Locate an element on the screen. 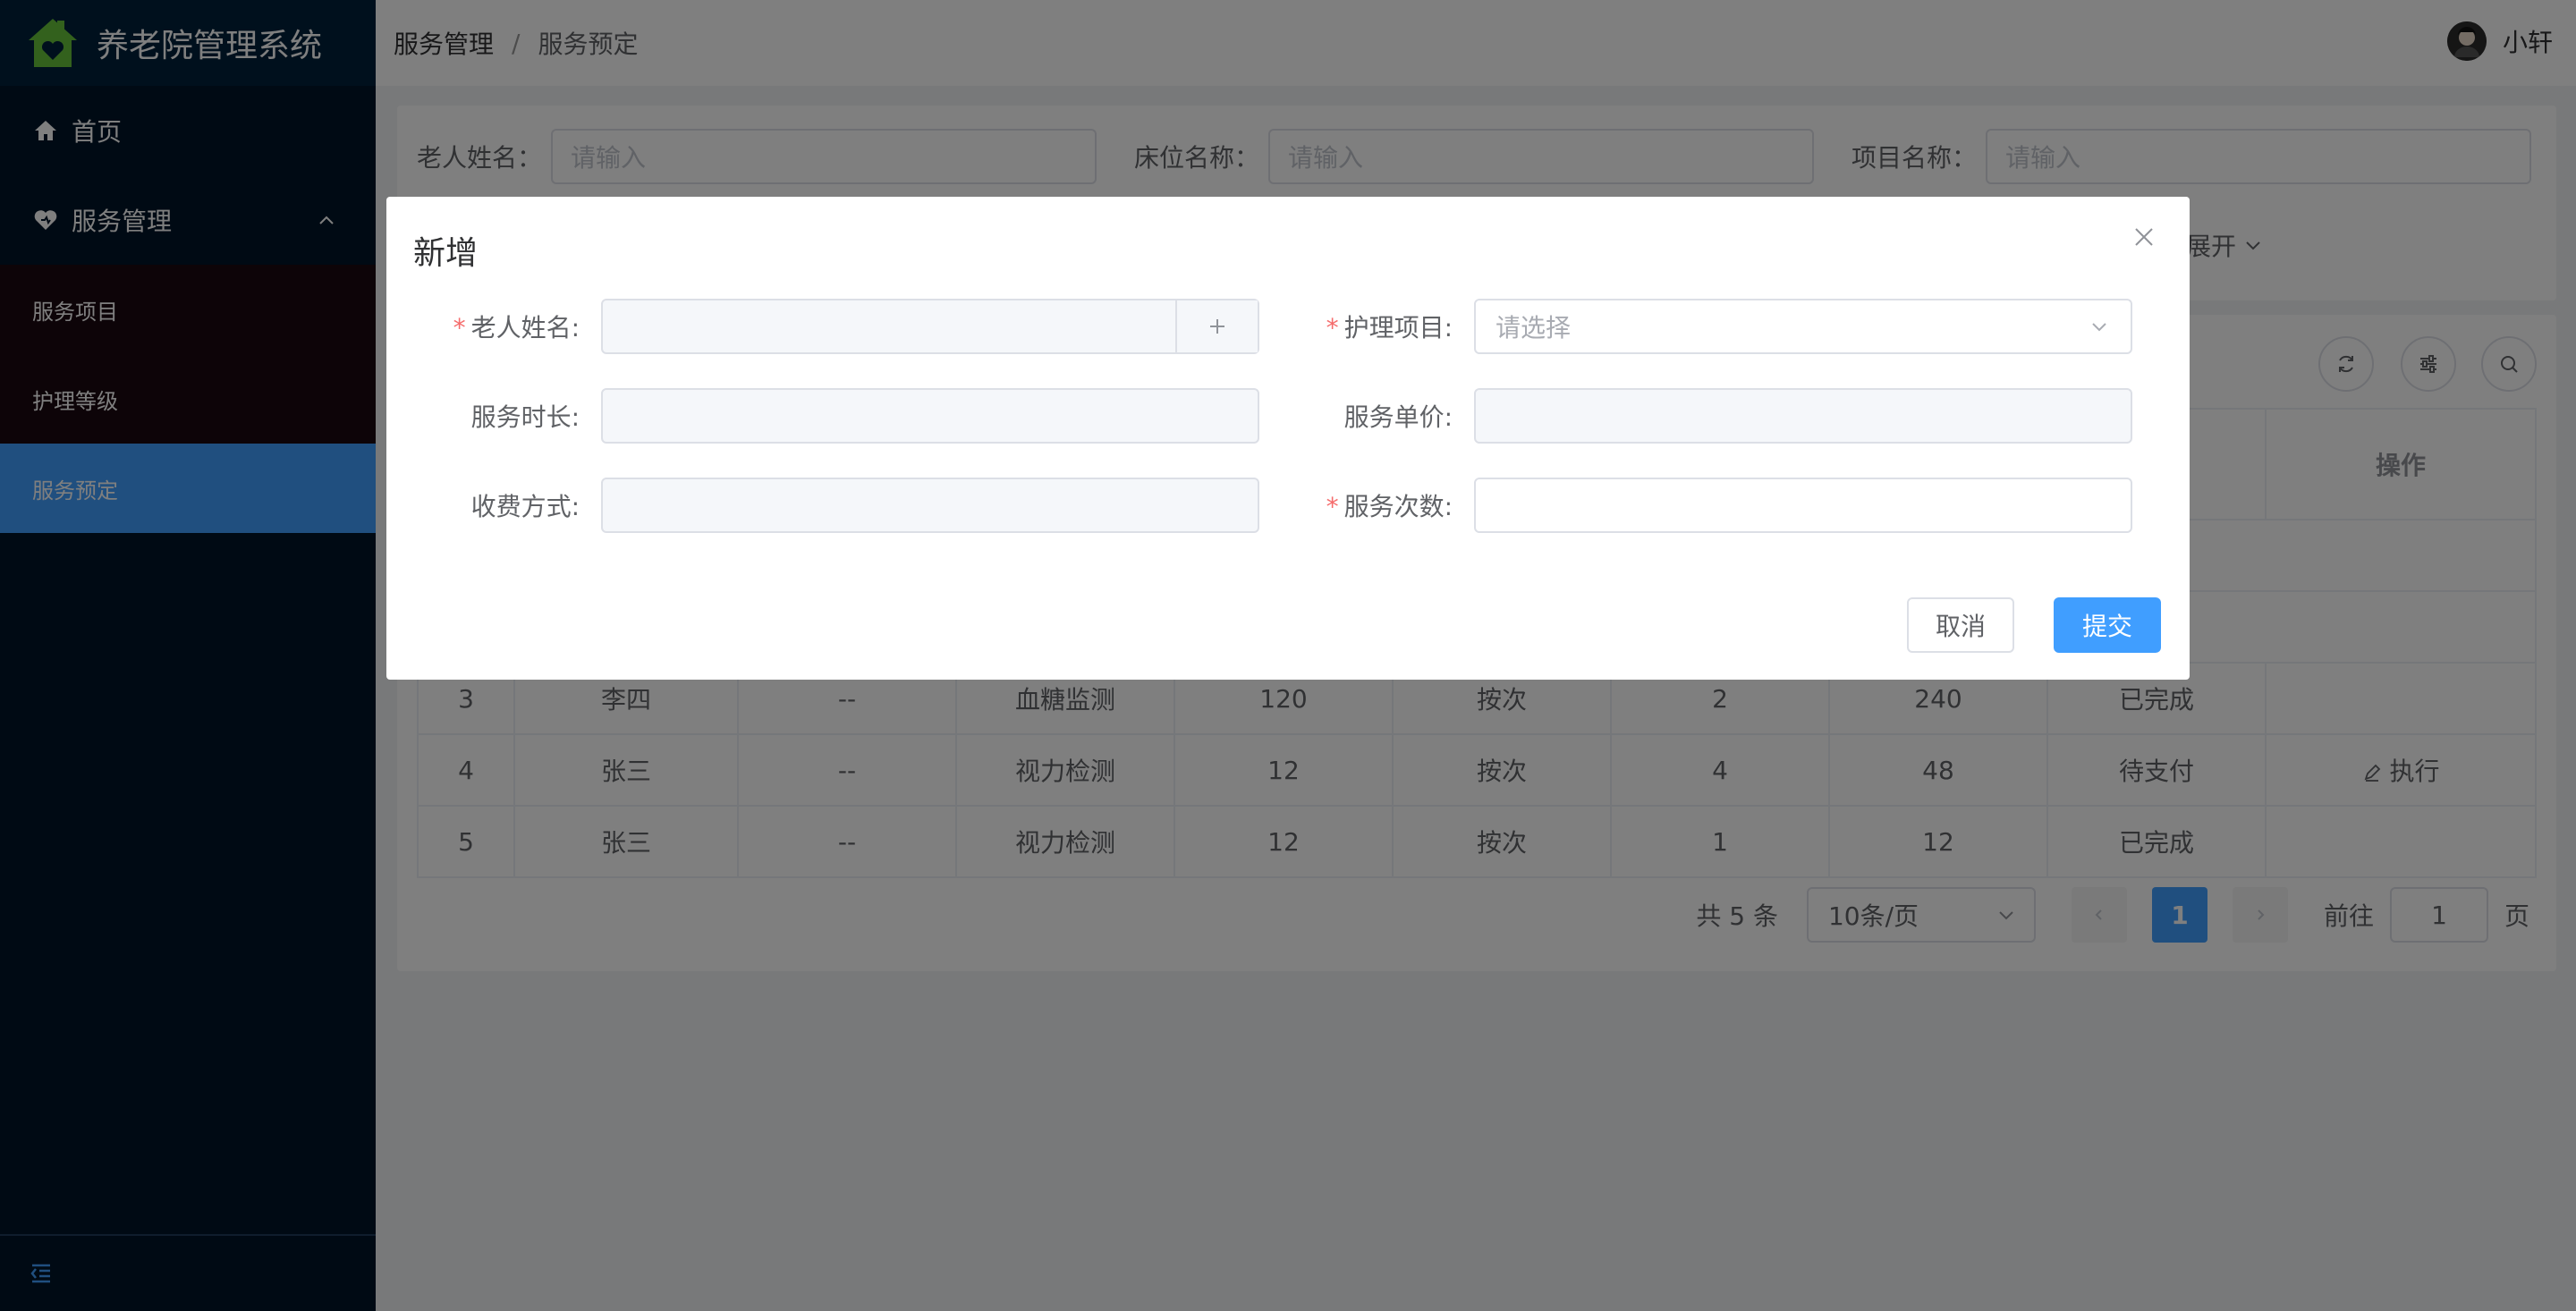 The width and height of the screenshot is (2576, 1311). plus-icon is located at coordinates (1217, 326).